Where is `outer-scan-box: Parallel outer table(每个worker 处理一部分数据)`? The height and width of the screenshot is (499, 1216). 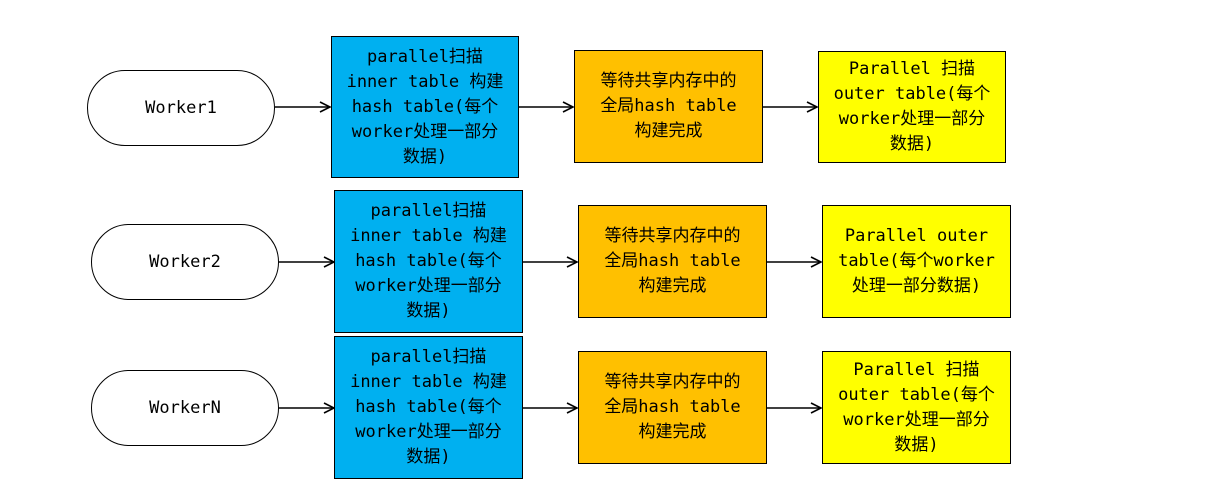
outer-scan-box: Parallel outer table(每个worker 处理一部分数据) is located at coordinates (916, 261).